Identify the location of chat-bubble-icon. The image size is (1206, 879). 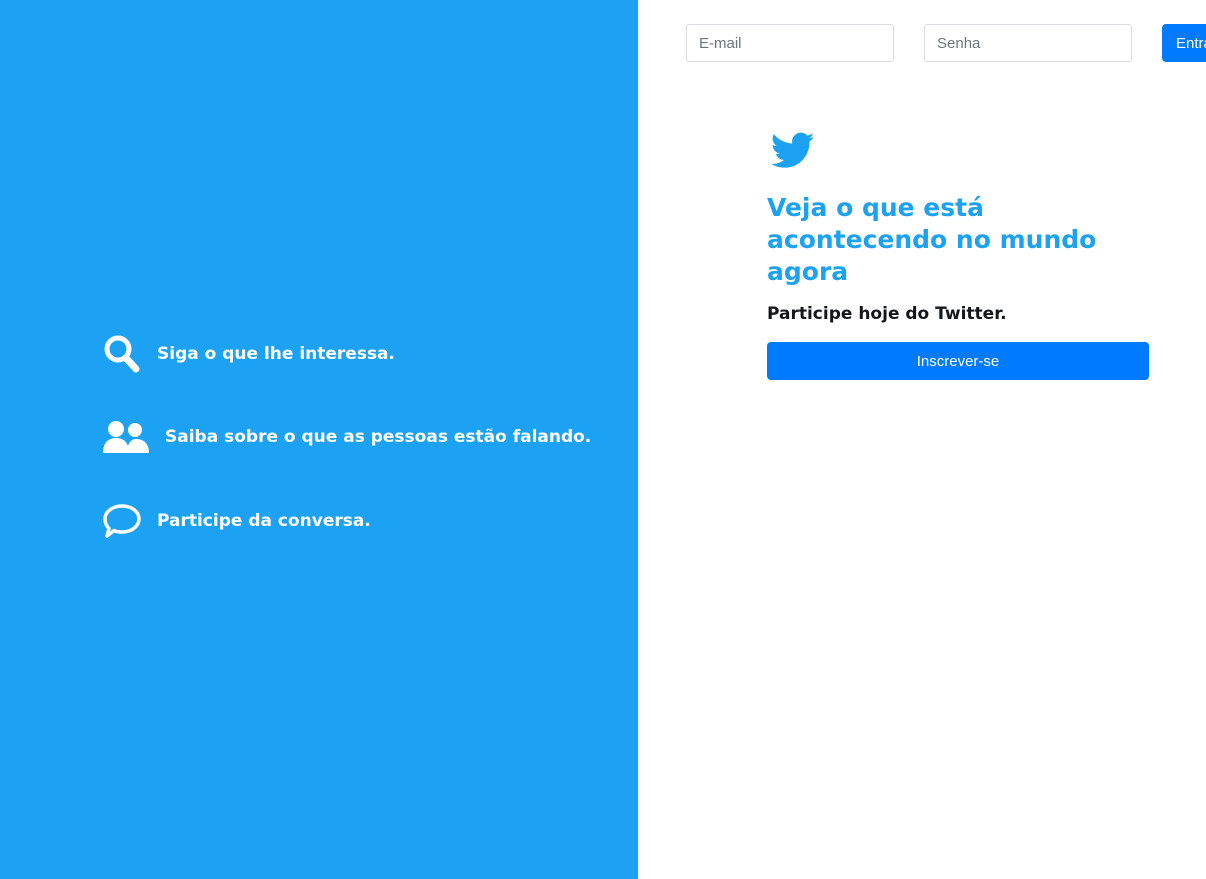
(122, 521).